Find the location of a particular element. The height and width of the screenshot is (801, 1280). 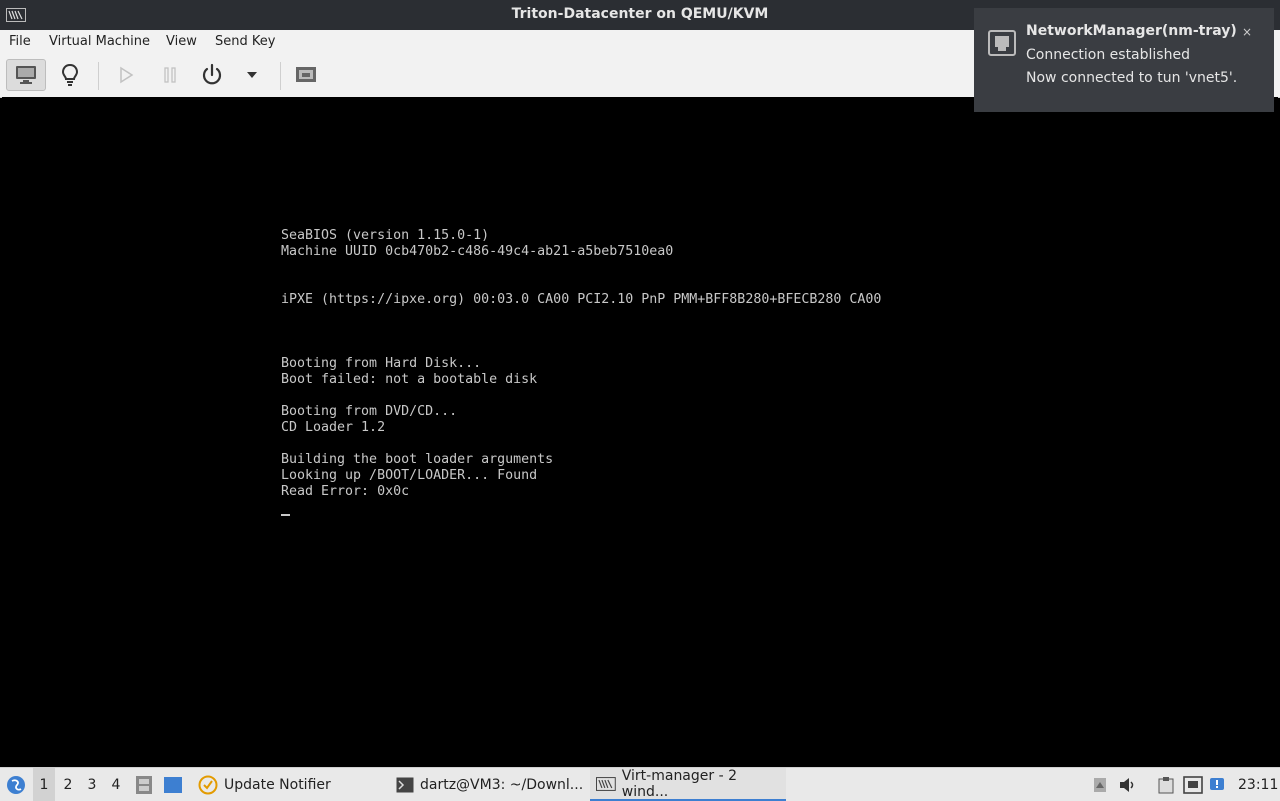

desktop-icon is located at coordinates (173, 784).